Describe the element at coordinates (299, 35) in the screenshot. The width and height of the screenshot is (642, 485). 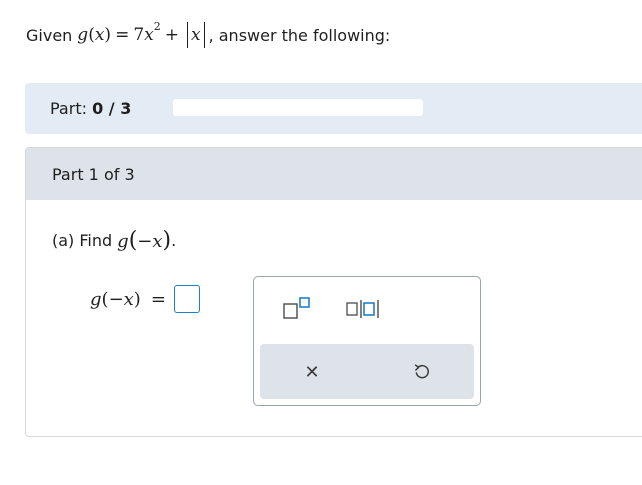
I see `question-suffix: , answer the following:` at that location.